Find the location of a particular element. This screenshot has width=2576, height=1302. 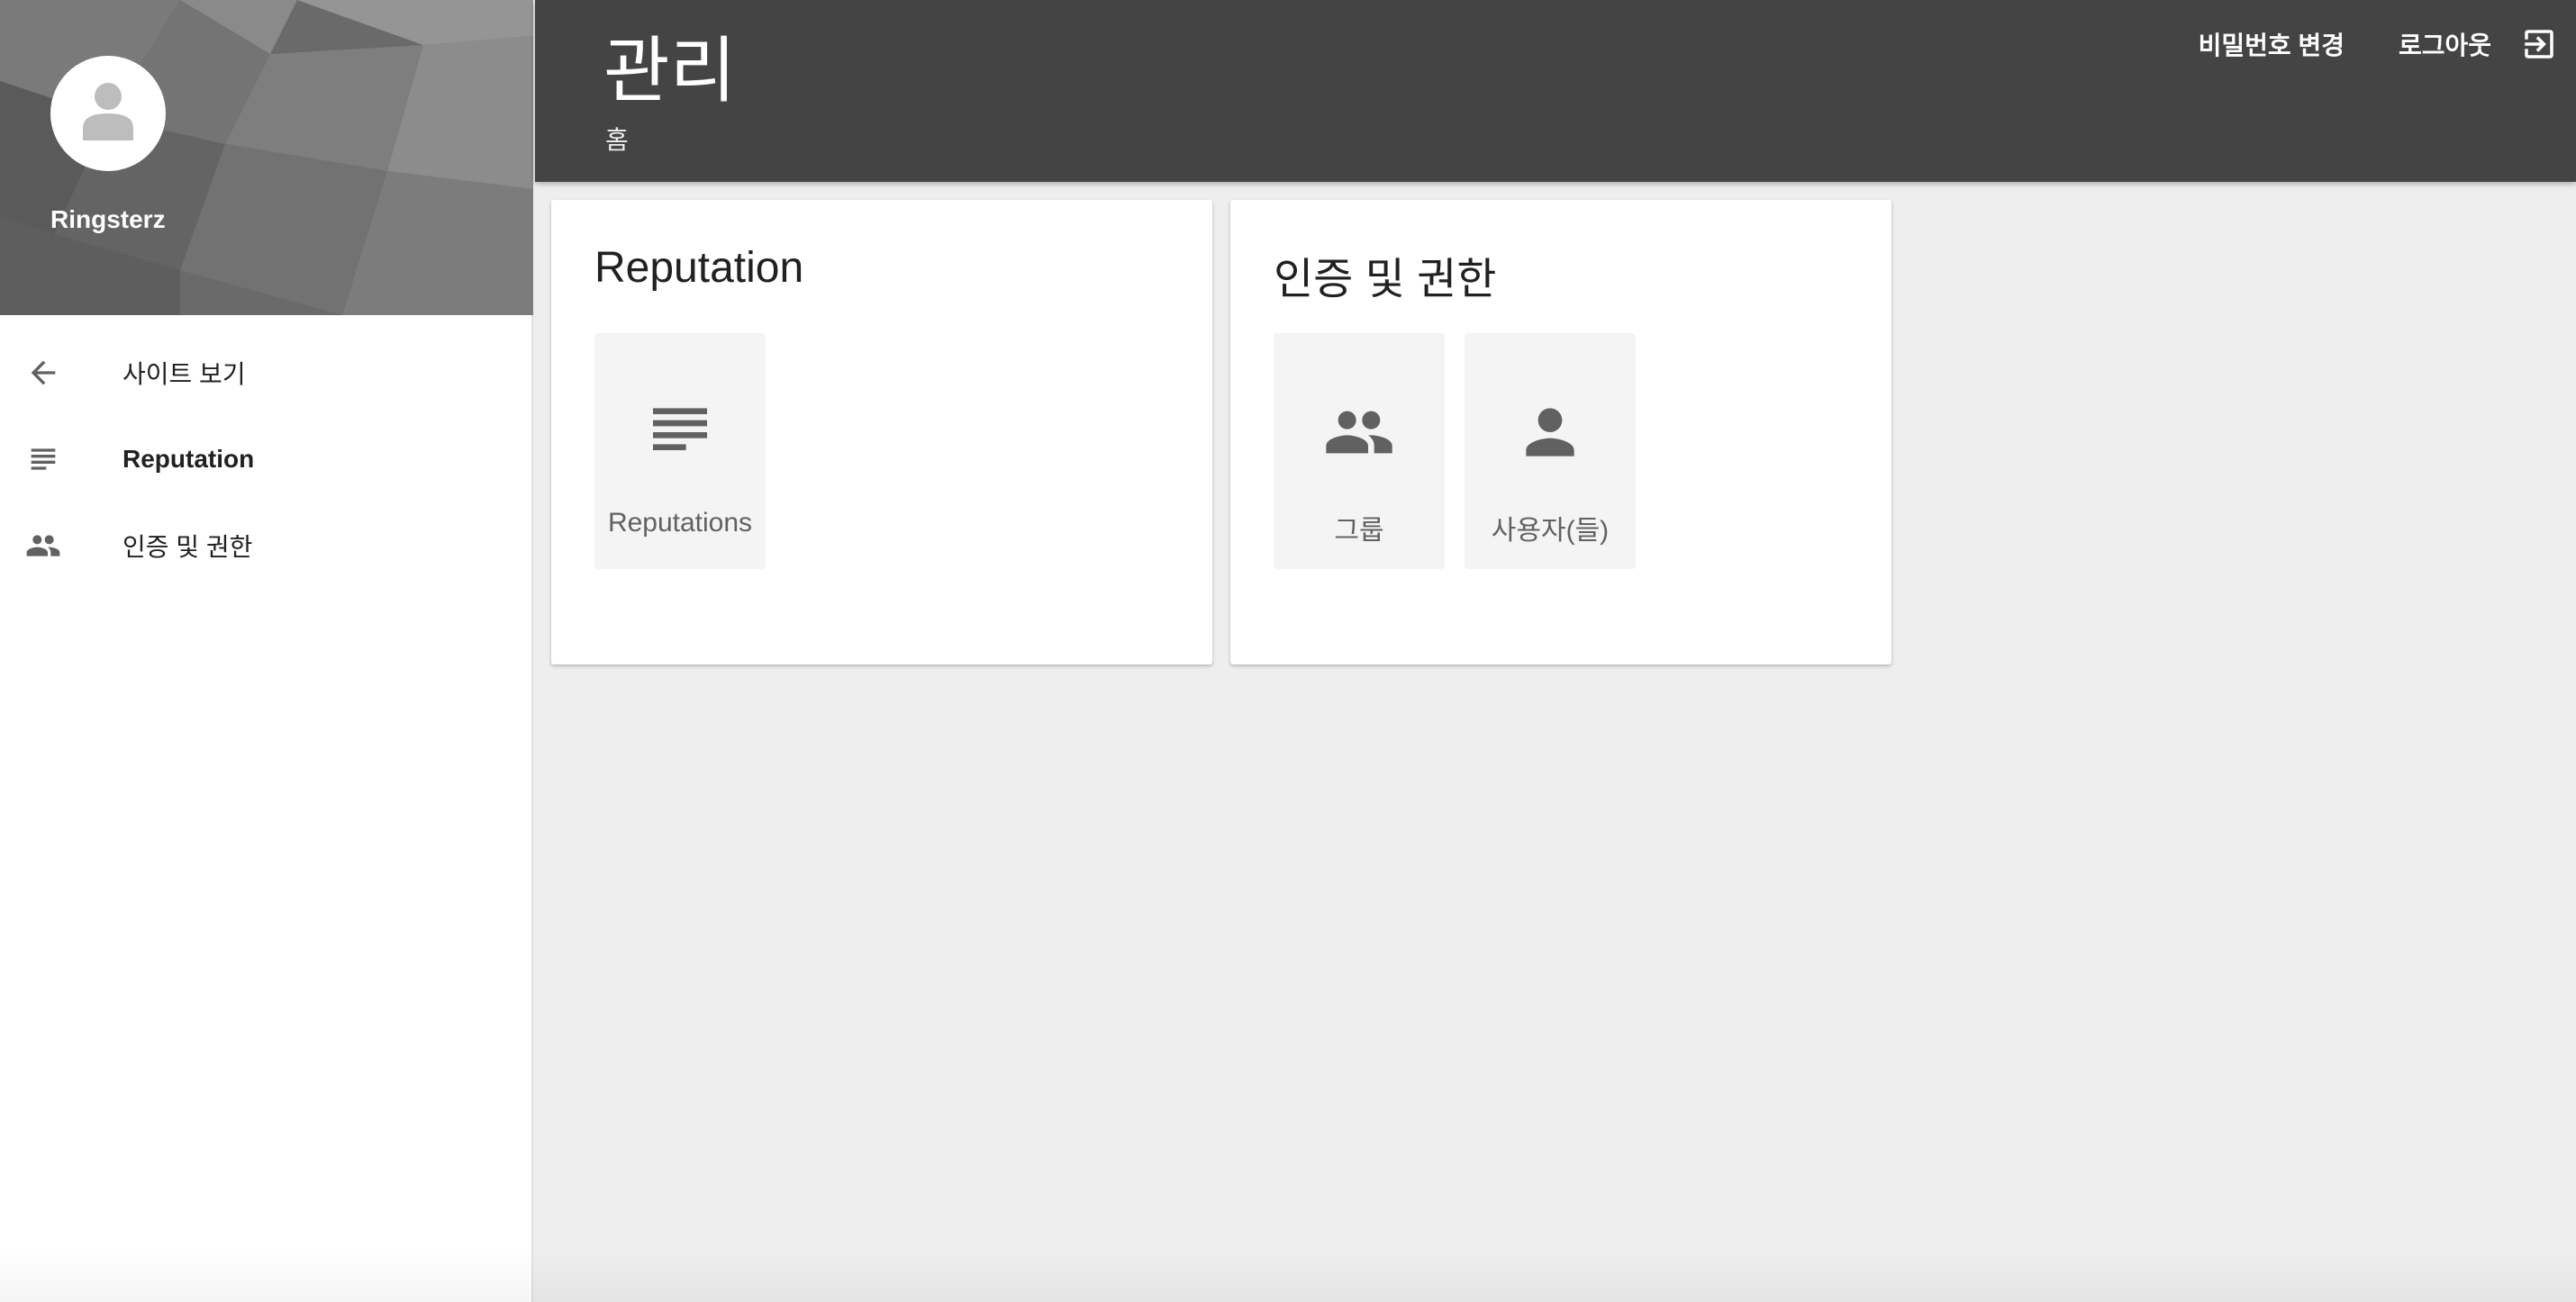

group-icon is located at coordinates (1359, 432).